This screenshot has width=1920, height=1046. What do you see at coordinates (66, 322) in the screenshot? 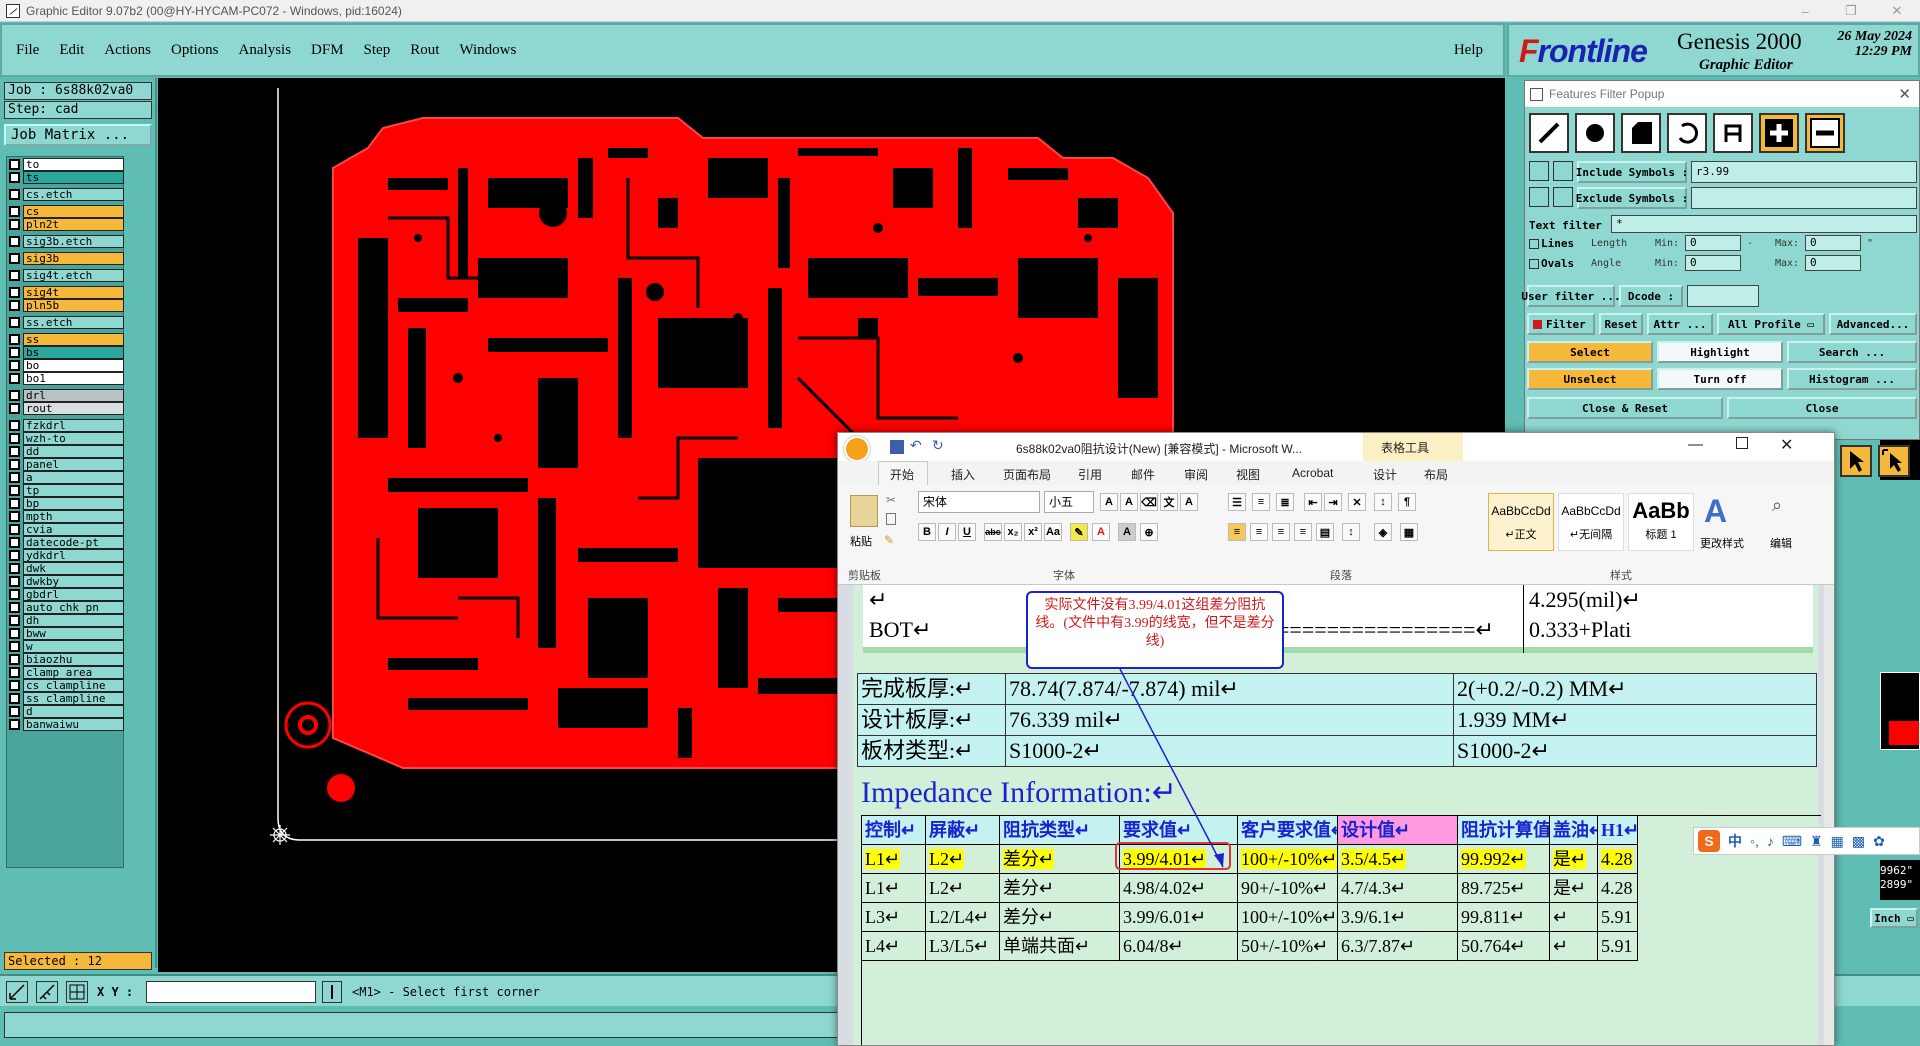
I see `layer-row-ss.etch: ss.etch` at bounding box center [66, 322].